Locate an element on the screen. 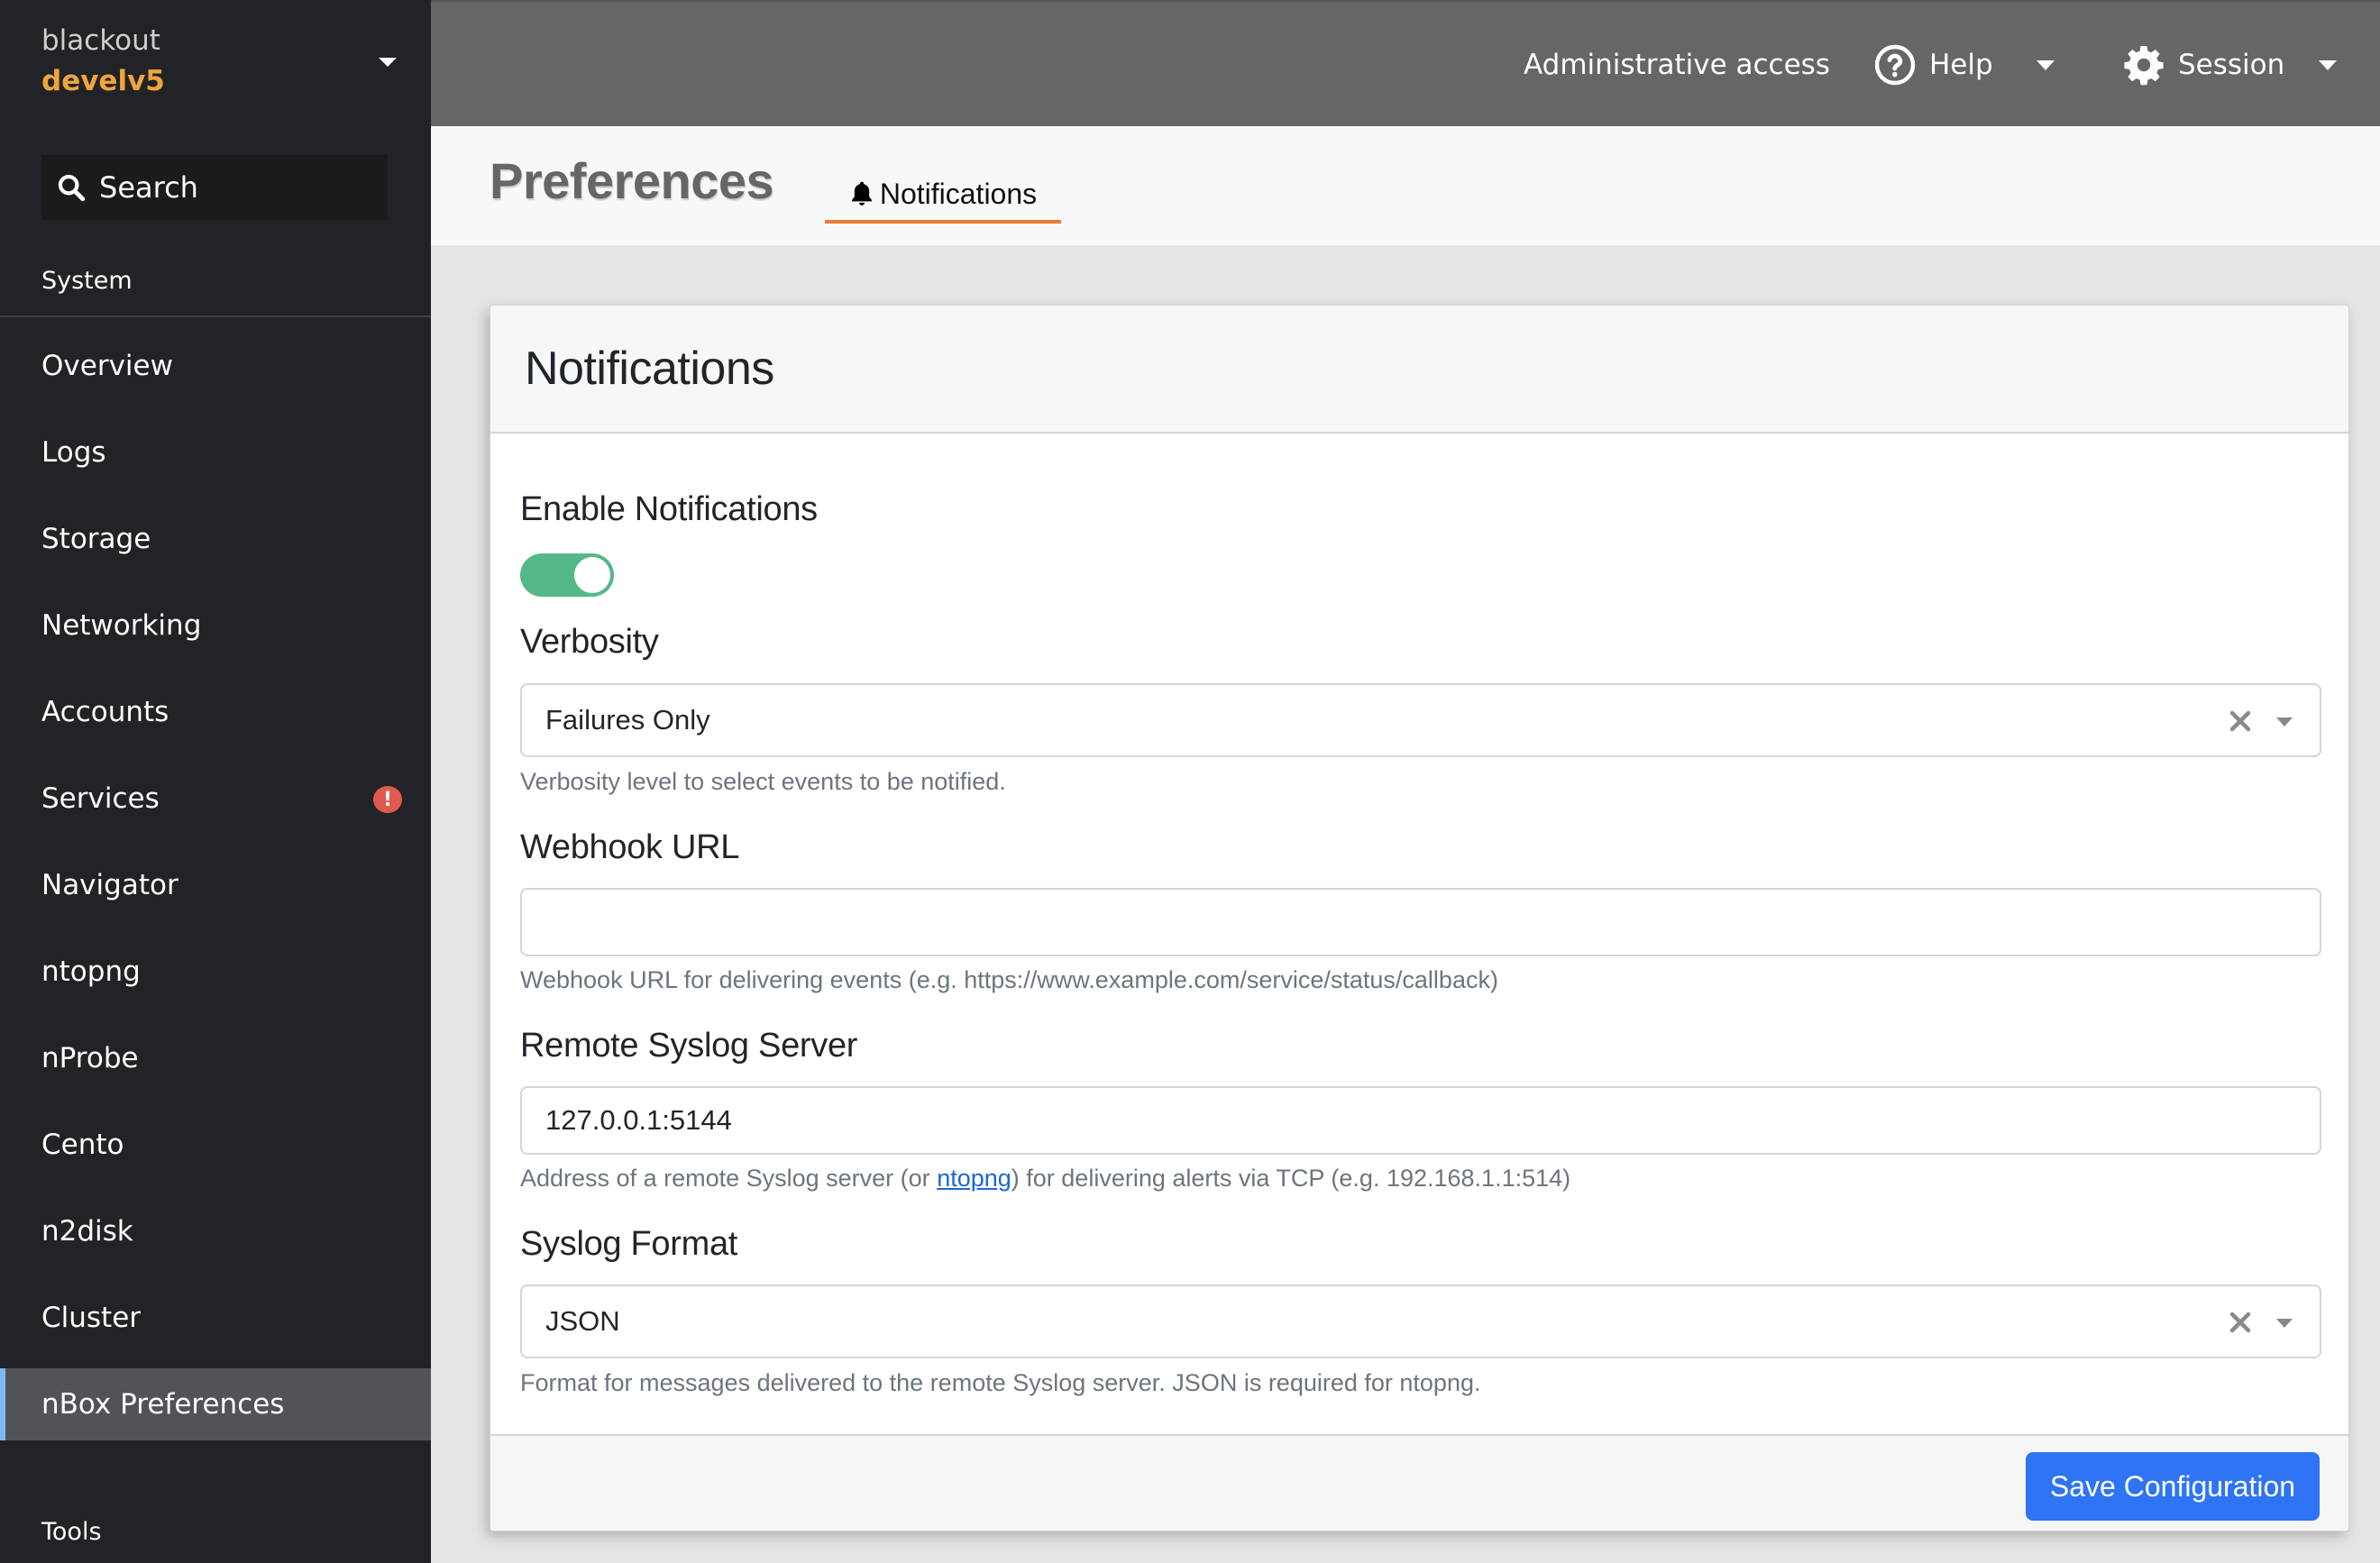 The width and height of the screenshot is (2380, 1563). sidebar-item-ntopng: ntopng is located at coordinates (215, 971).